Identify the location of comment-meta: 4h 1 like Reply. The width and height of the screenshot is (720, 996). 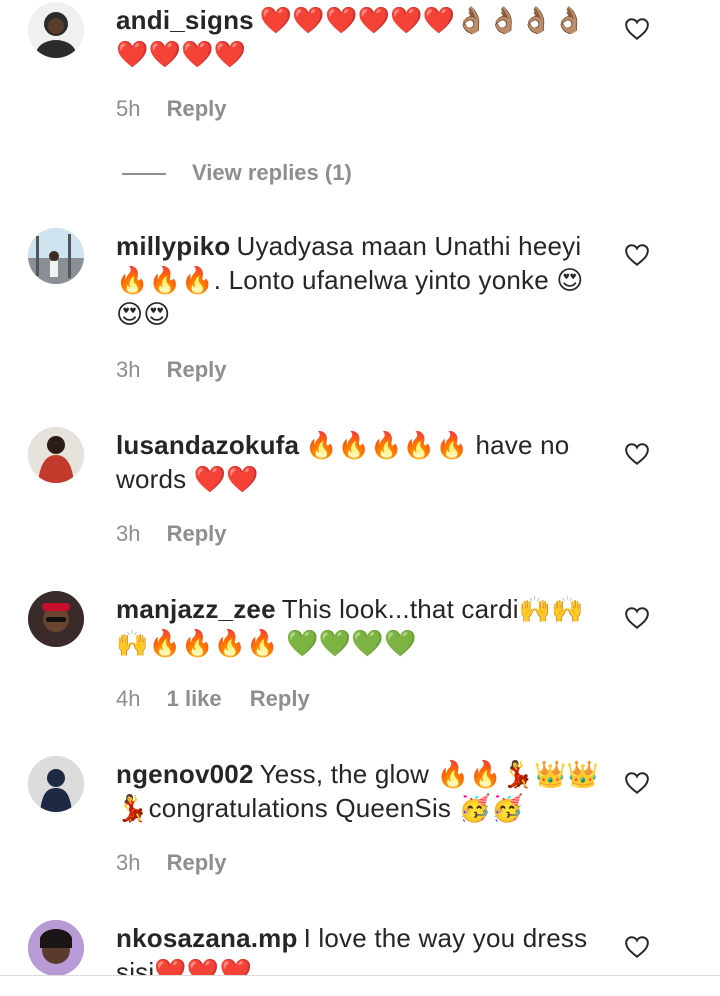
(213, 699).